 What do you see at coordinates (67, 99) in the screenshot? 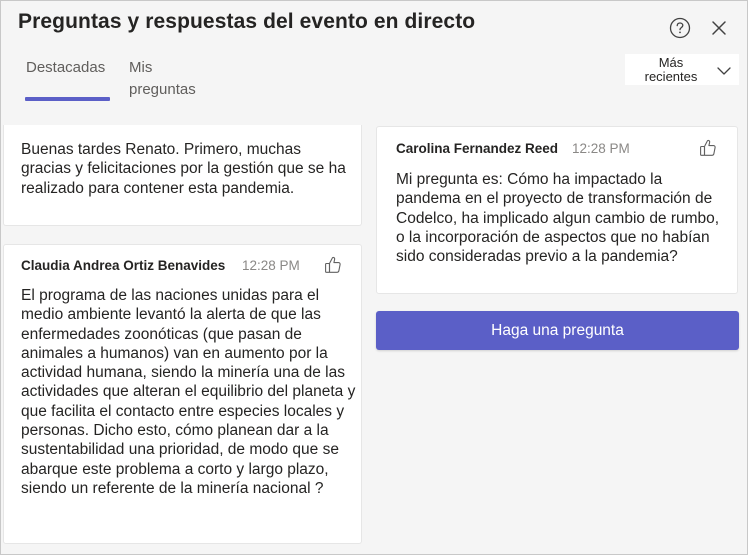
I see `active-tab-indicator` at bounding box center [67, 99].